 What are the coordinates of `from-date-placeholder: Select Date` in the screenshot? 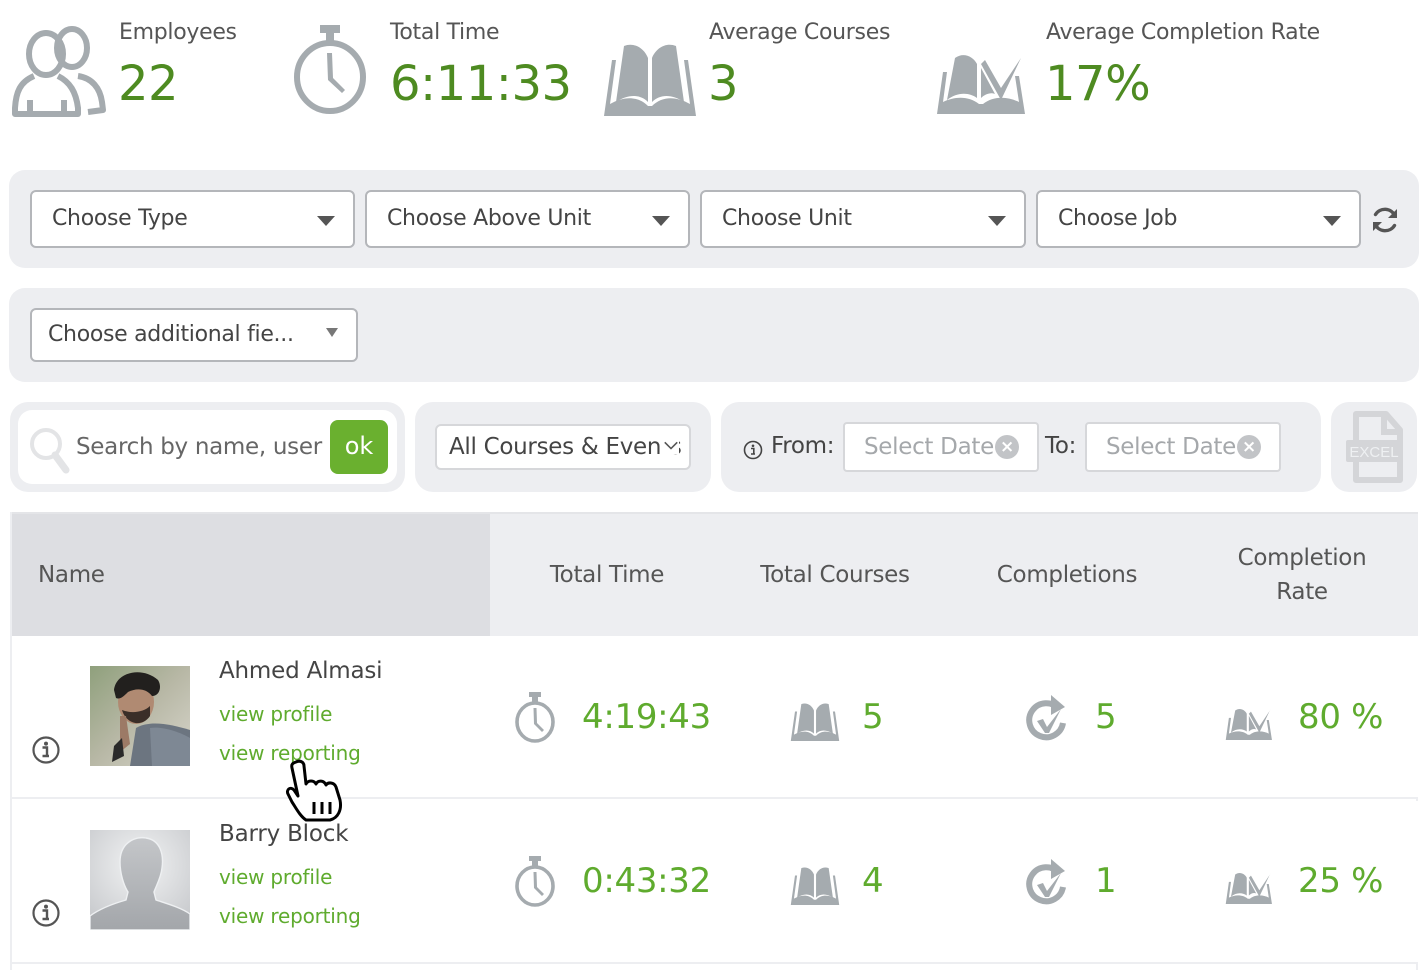 It's located at (929, 447).